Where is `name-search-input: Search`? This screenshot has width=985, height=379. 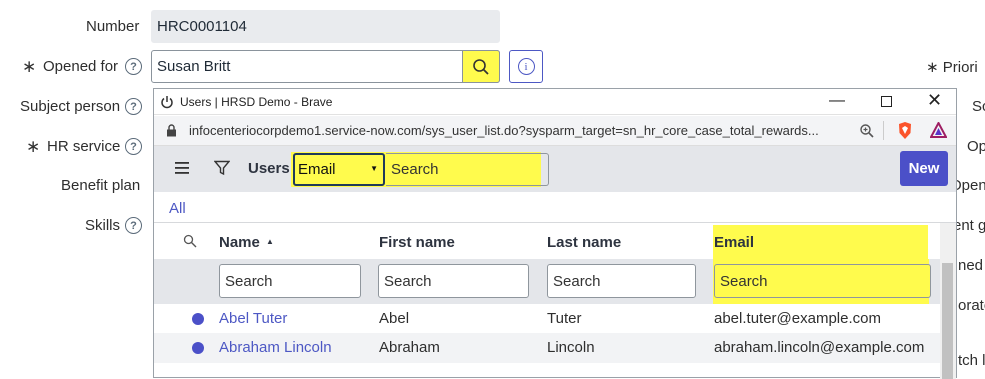
name-search-input: Search is located at coordinates (290, 281).